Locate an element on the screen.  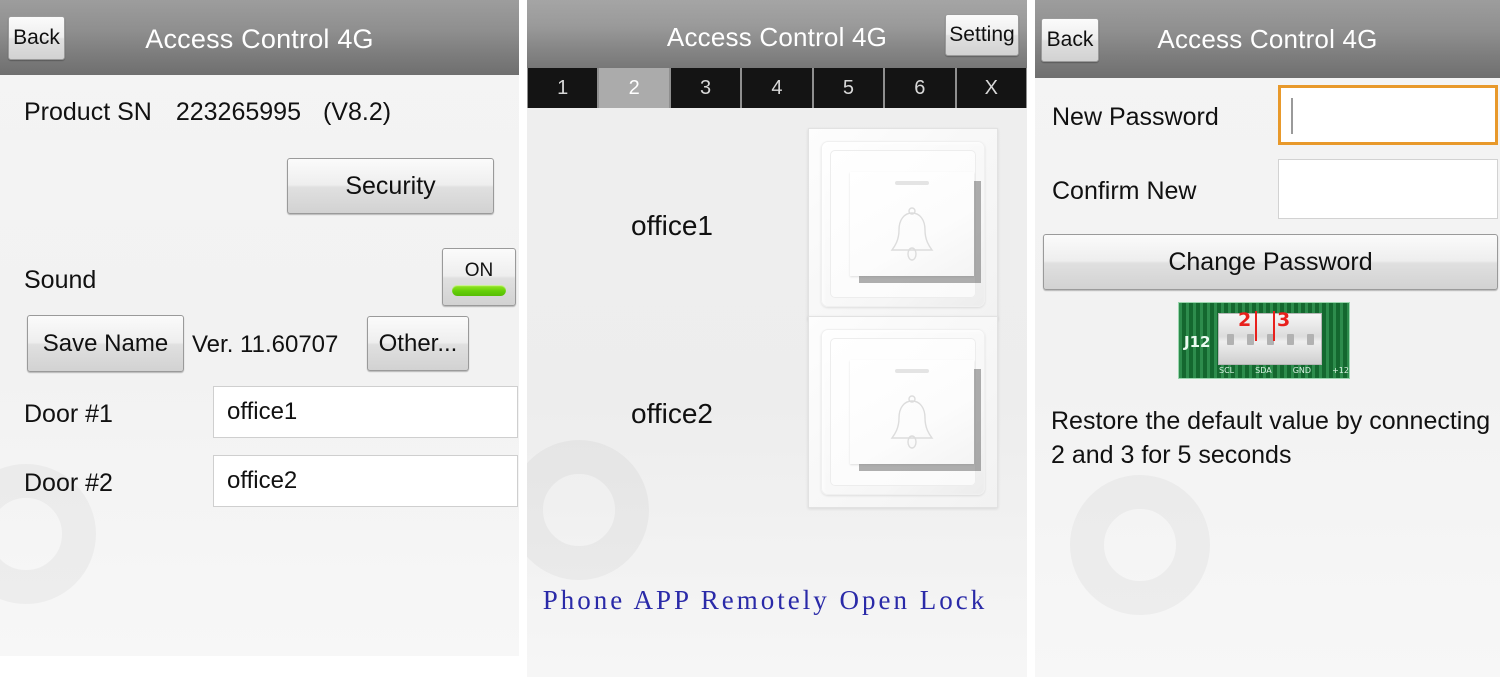
text-caret is located at coordinates (1292, 116).